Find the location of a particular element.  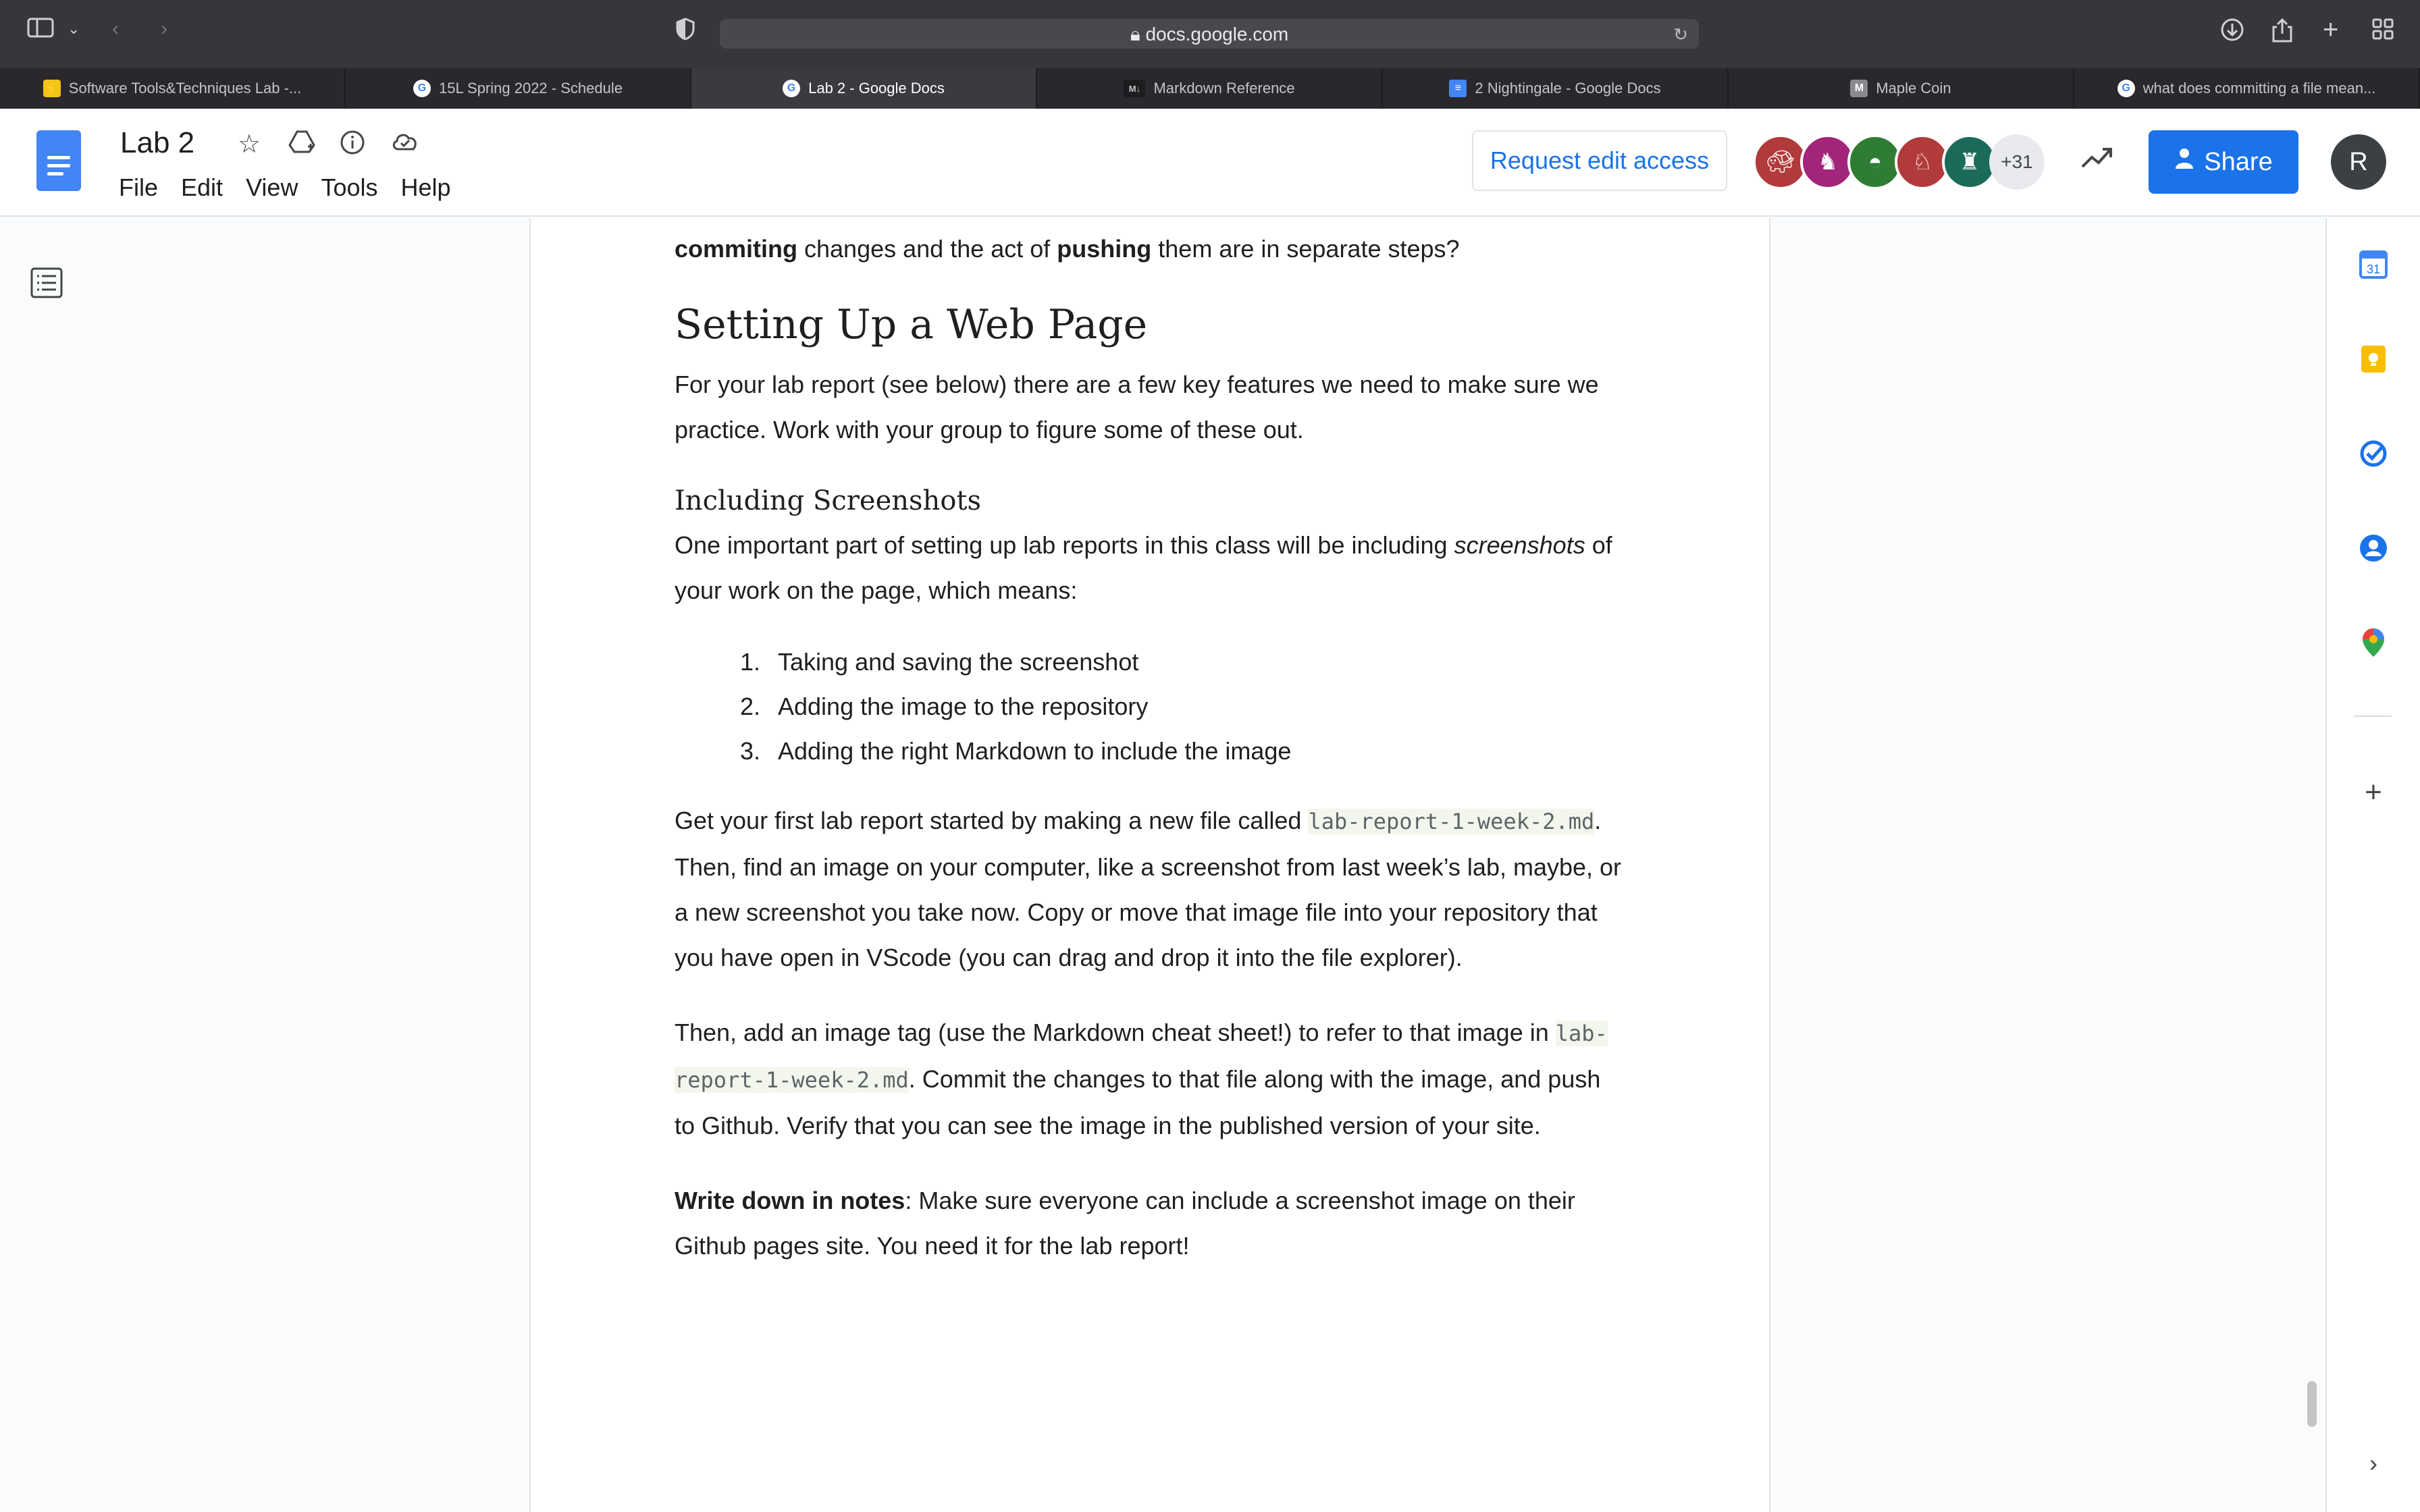

tab-label: Markdown Reference is located at coordinates (1224, 89).